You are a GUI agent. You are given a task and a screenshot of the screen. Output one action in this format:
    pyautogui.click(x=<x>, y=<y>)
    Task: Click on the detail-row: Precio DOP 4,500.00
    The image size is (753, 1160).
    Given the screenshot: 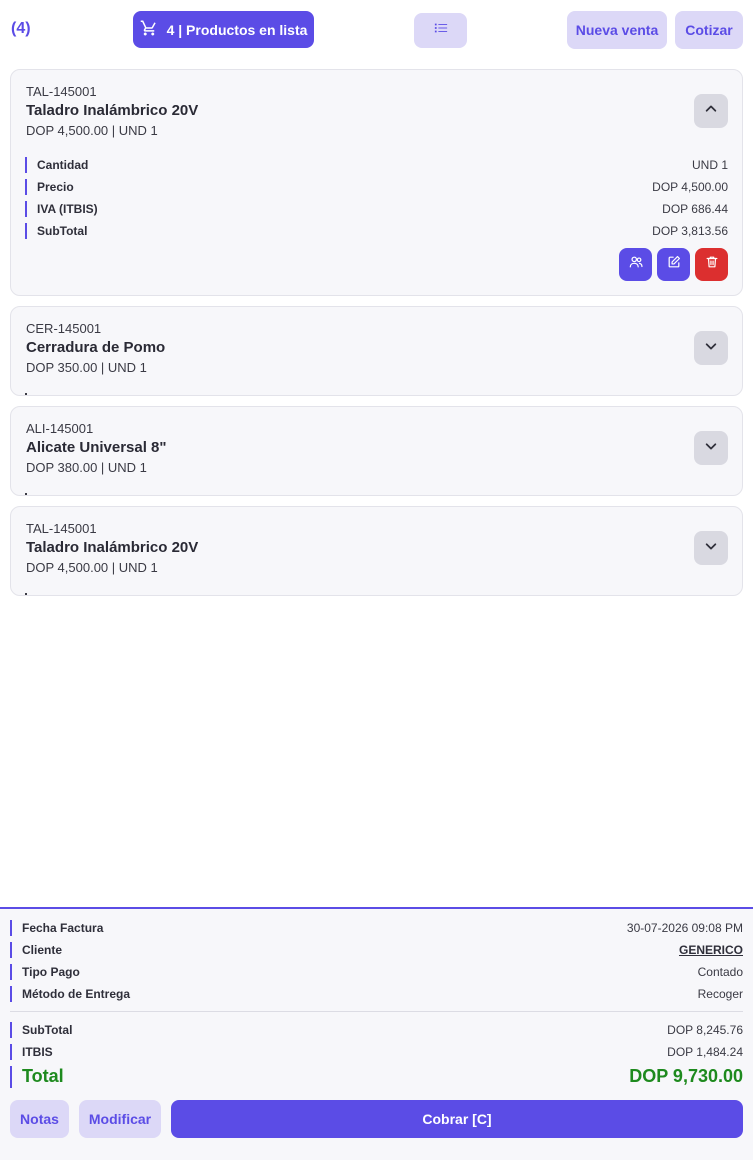 What is the action you would take?
    pyautogui.click(x=376, y=187)
    